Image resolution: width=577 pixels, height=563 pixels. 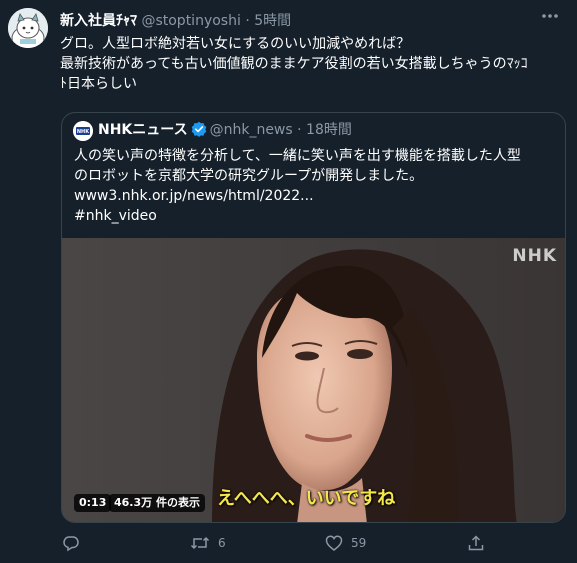 I want to click on quote-author-name: NHKニュース, so click(x=143, y=130).